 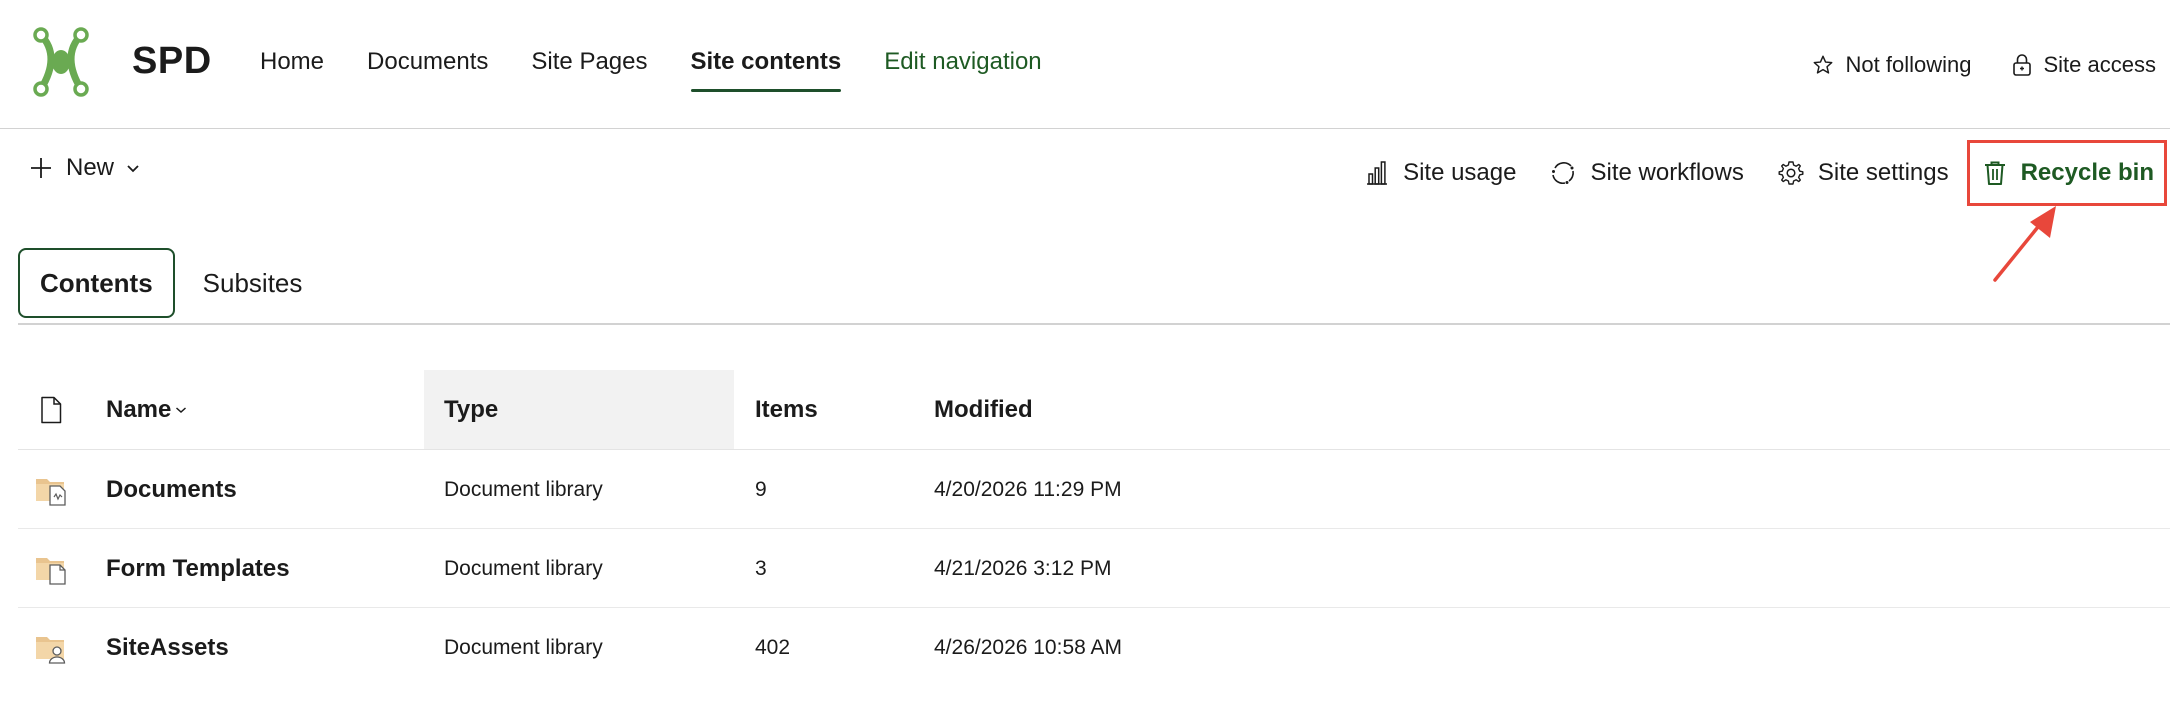 I want to click on recycle-bin-button: Recycle bin, so click(x=2066, y=173).